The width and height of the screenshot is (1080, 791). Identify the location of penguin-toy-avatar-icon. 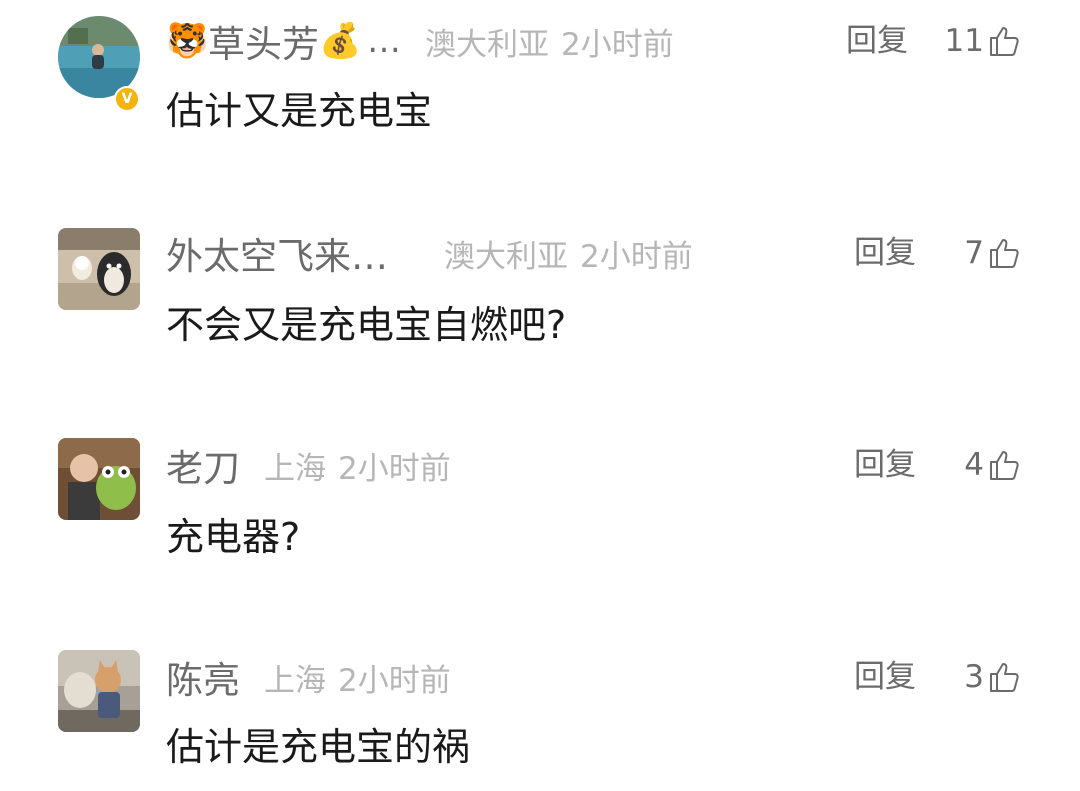
(99, 269).